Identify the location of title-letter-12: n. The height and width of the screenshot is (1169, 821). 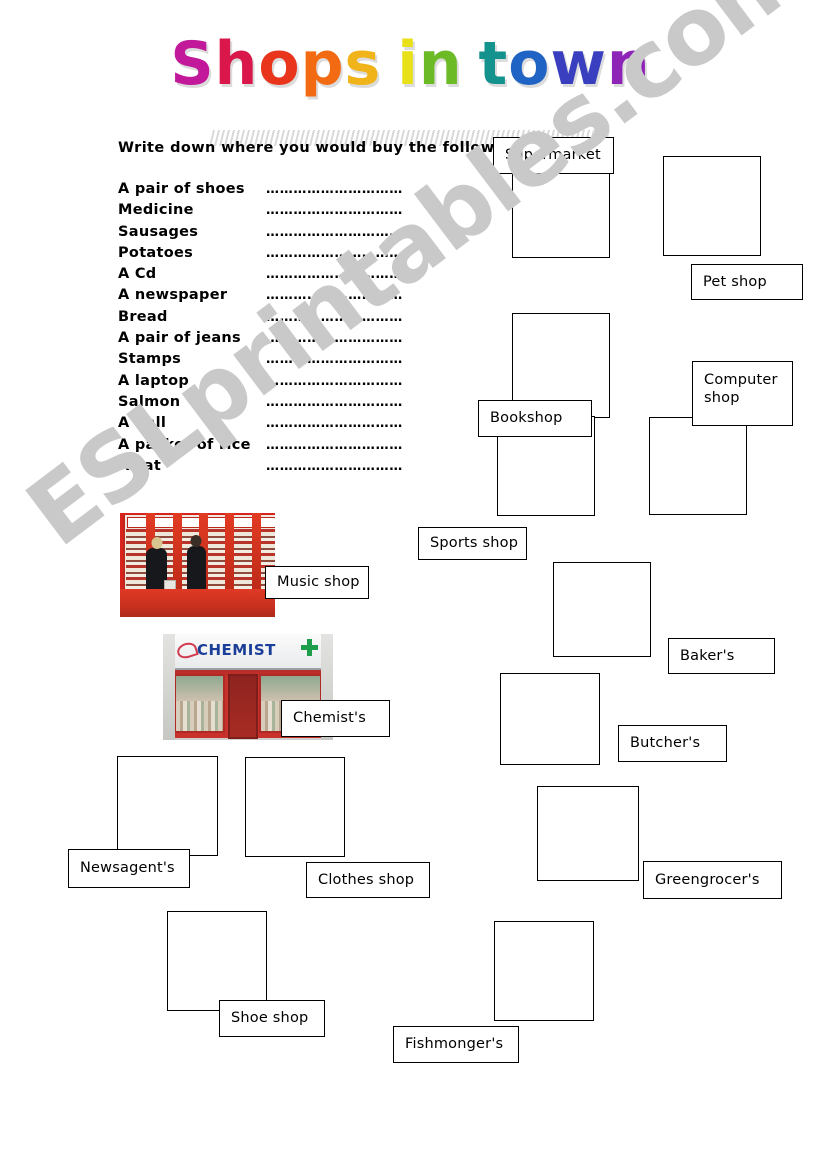
(628, 64).